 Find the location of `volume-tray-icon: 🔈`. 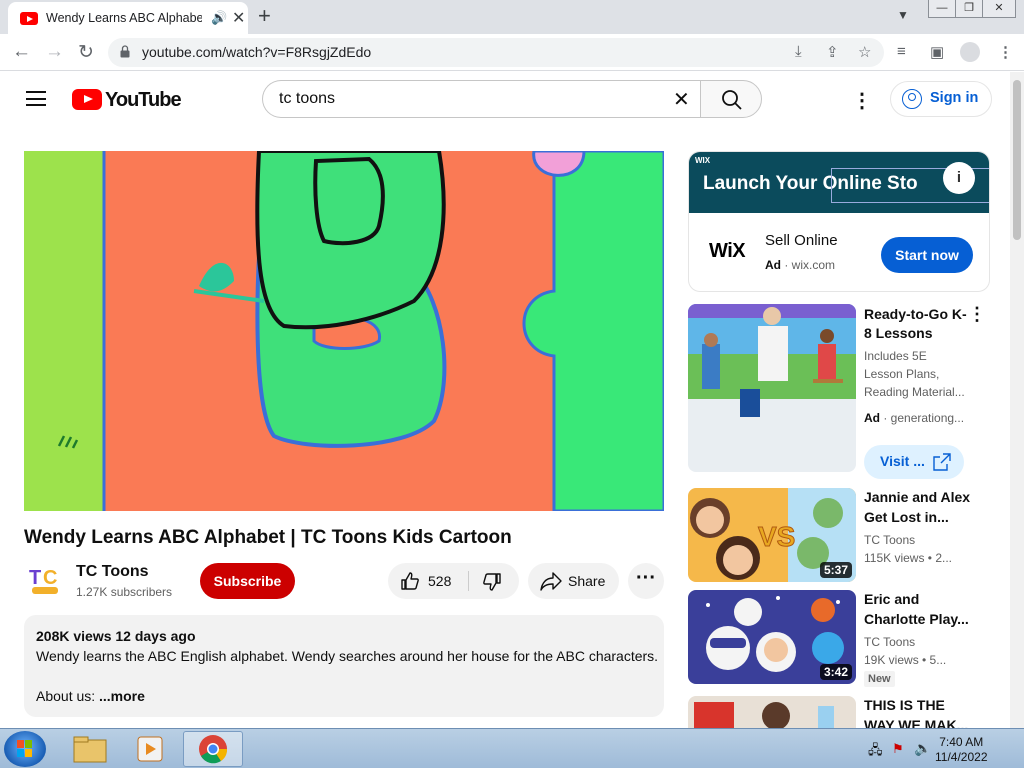

volume-tray-icon: 🔈 is located at coordinates (922, 748).